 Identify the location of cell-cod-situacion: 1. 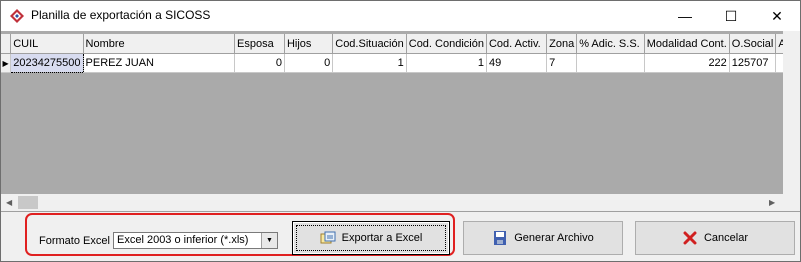
(369, 63).